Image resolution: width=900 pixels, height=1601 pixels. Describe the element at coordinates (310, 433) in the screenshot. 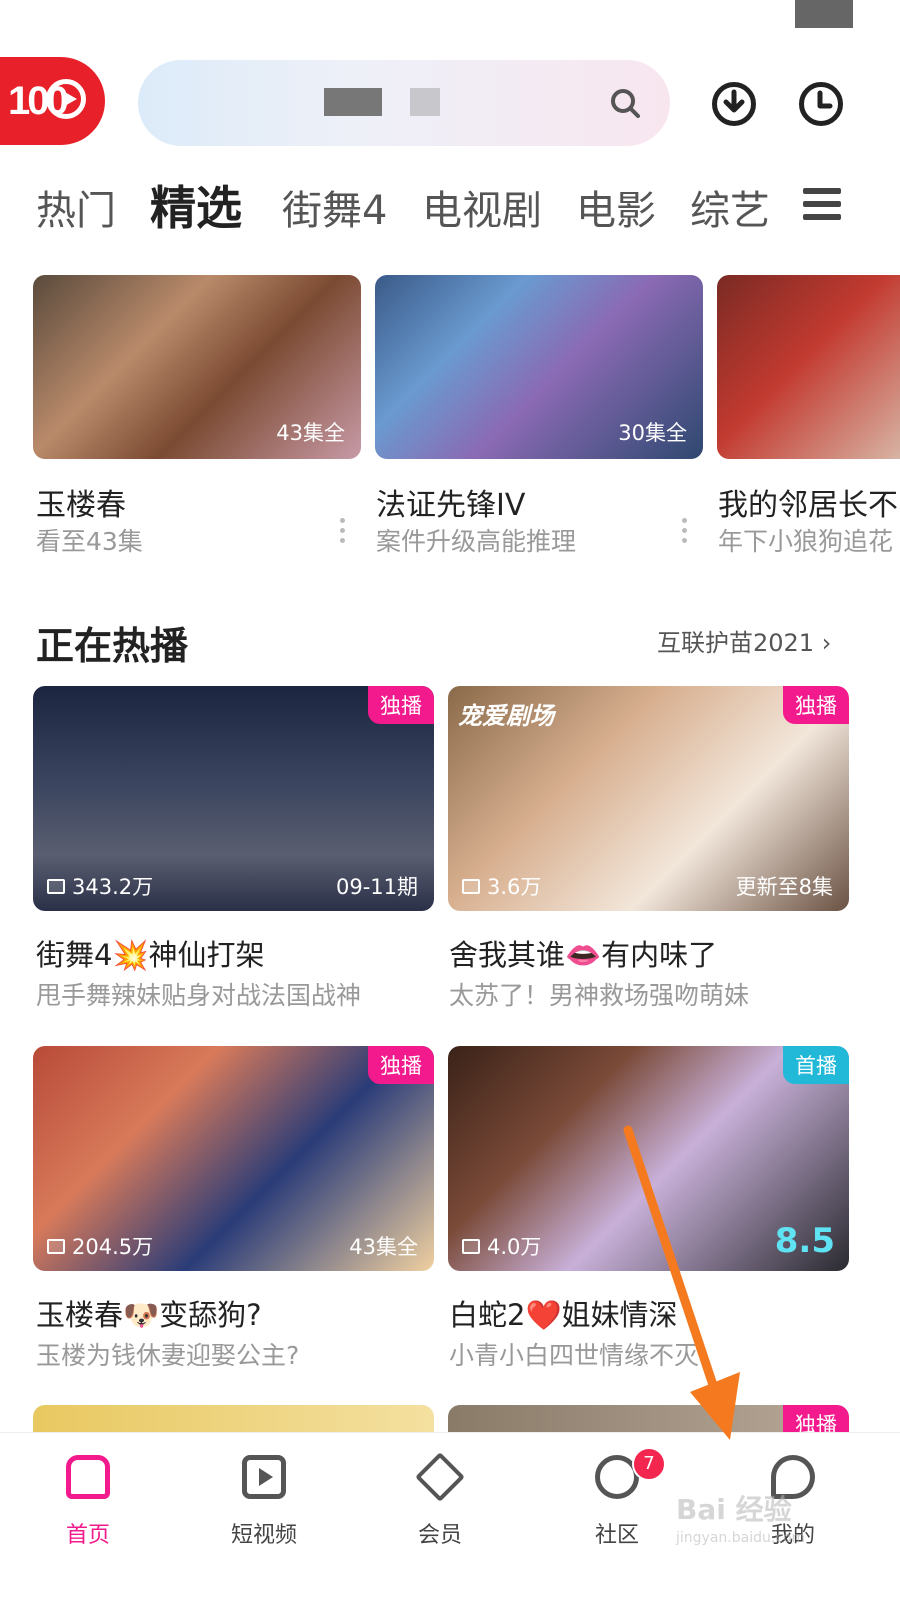

I see `episode-count: 43集全` at that location.